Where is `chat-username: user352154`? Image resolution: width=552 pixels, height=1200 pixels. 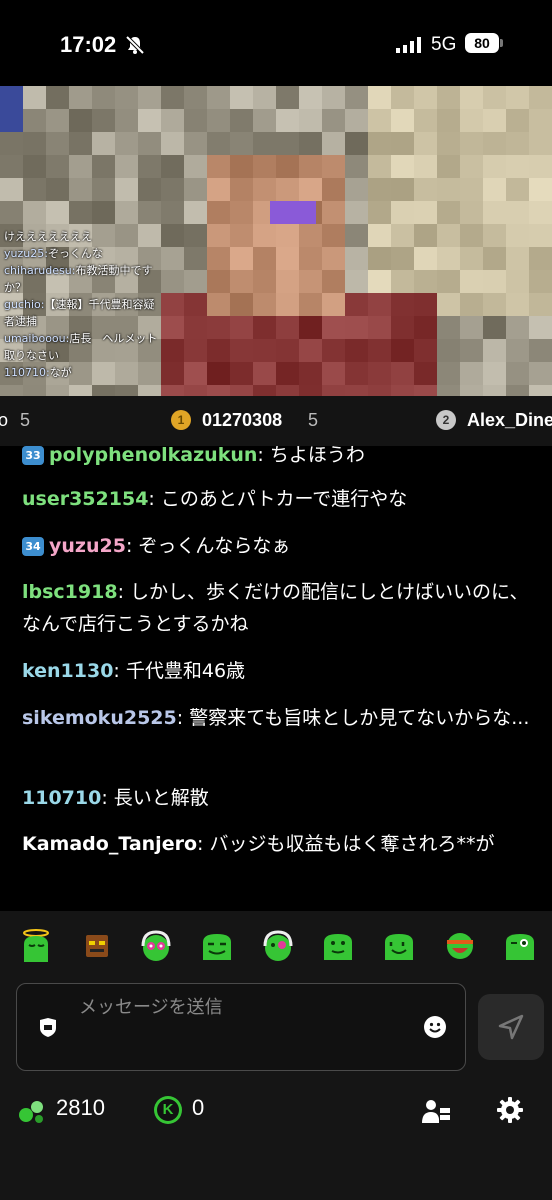
chat-username: user352154 is located at coordinates (85, 499).